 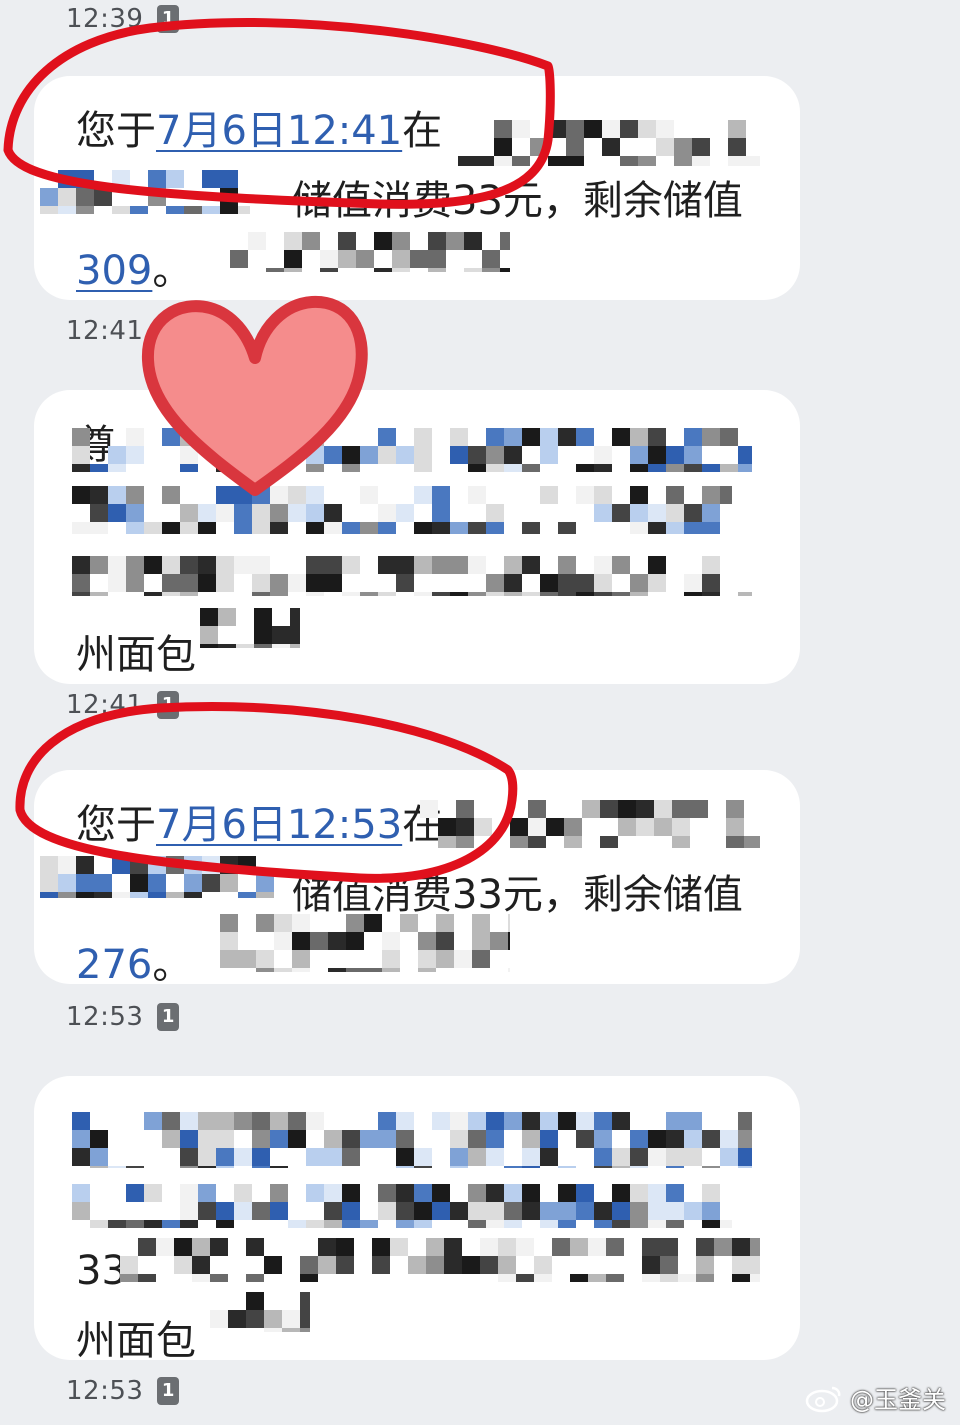 I want to click on watermark-text: @玉釜关, so click(x=898, y=1400).